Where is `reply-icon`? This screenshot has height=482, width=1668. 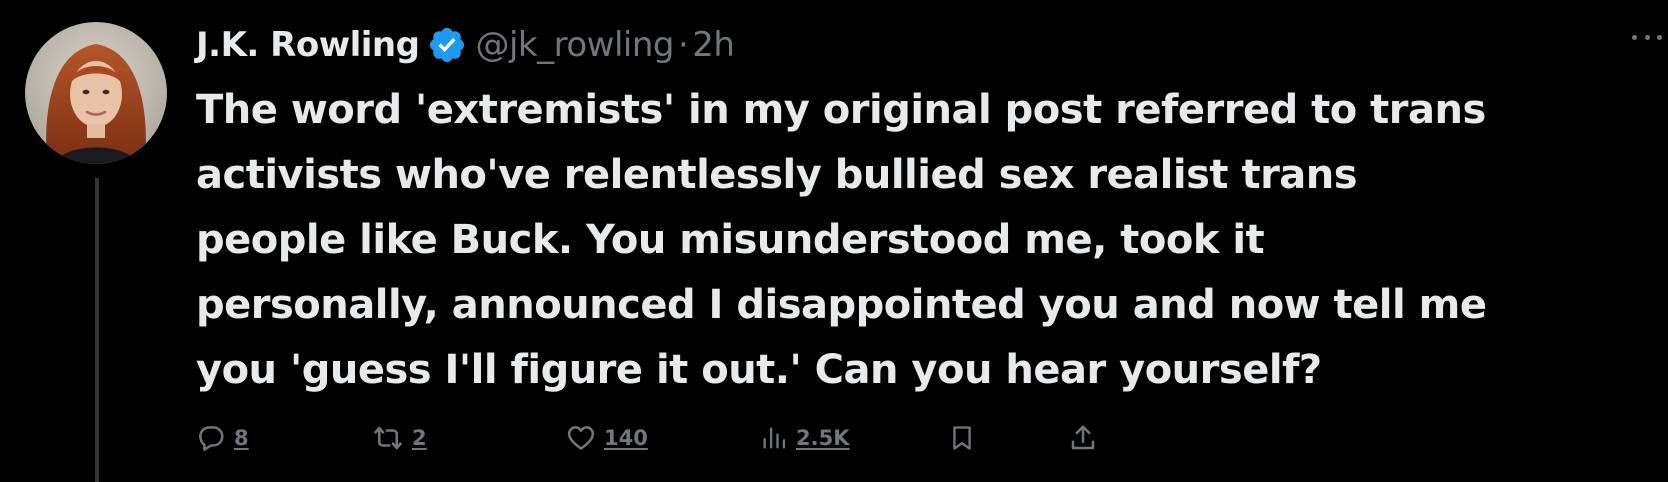
reply-icon is located at coordinates (211, 438).